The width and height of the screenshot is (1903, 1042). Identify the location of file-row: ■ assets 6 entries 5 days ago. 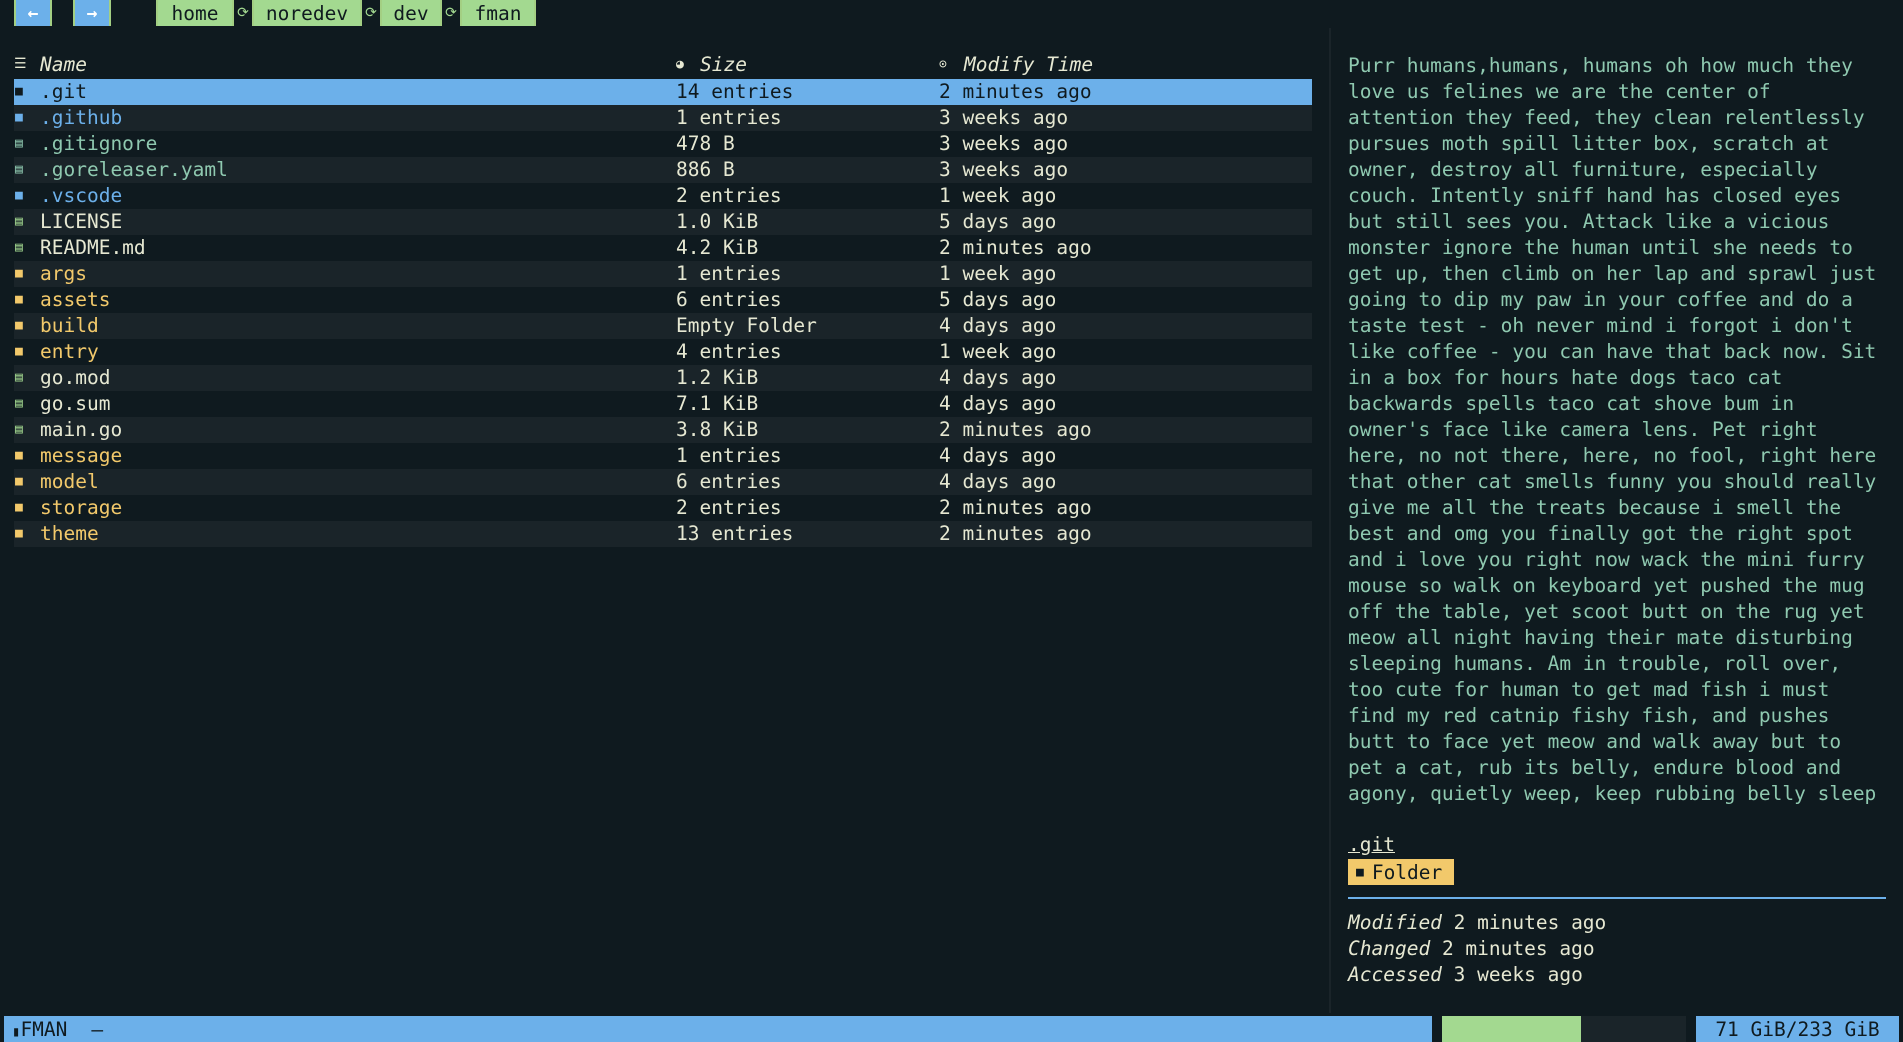
(663, 300).